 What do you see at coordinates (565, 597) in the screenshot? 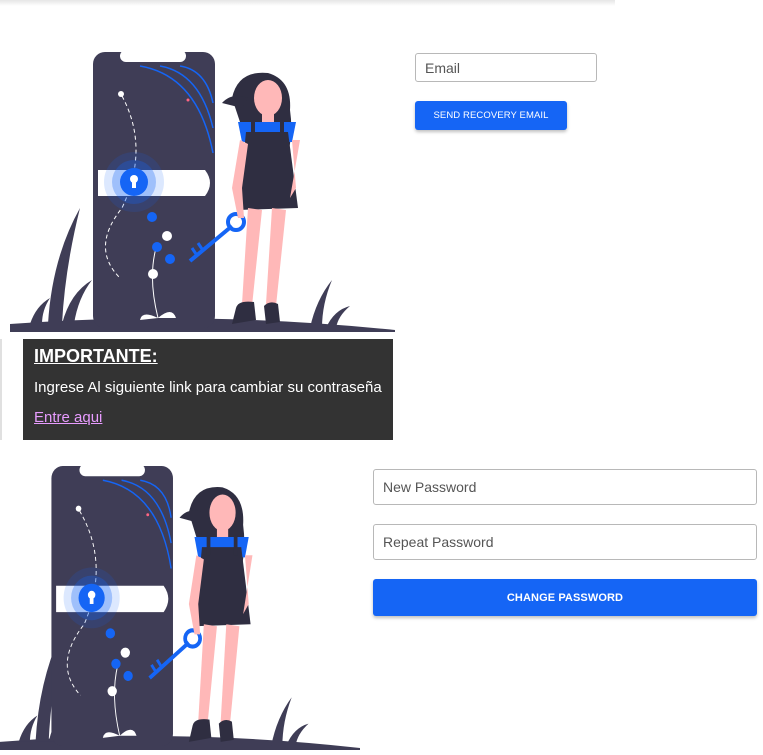
I see `change-password-button: CHANGE PASSWORD` at bounding box center [565, 597].